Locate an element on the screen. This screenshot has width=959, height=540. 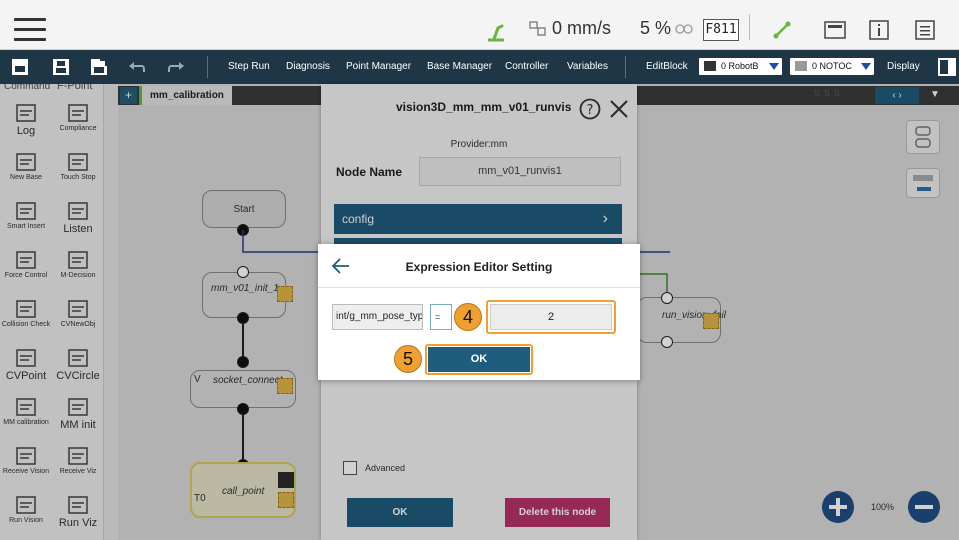
speed-value: 0 mm/s is located at coordinates (582, 28).